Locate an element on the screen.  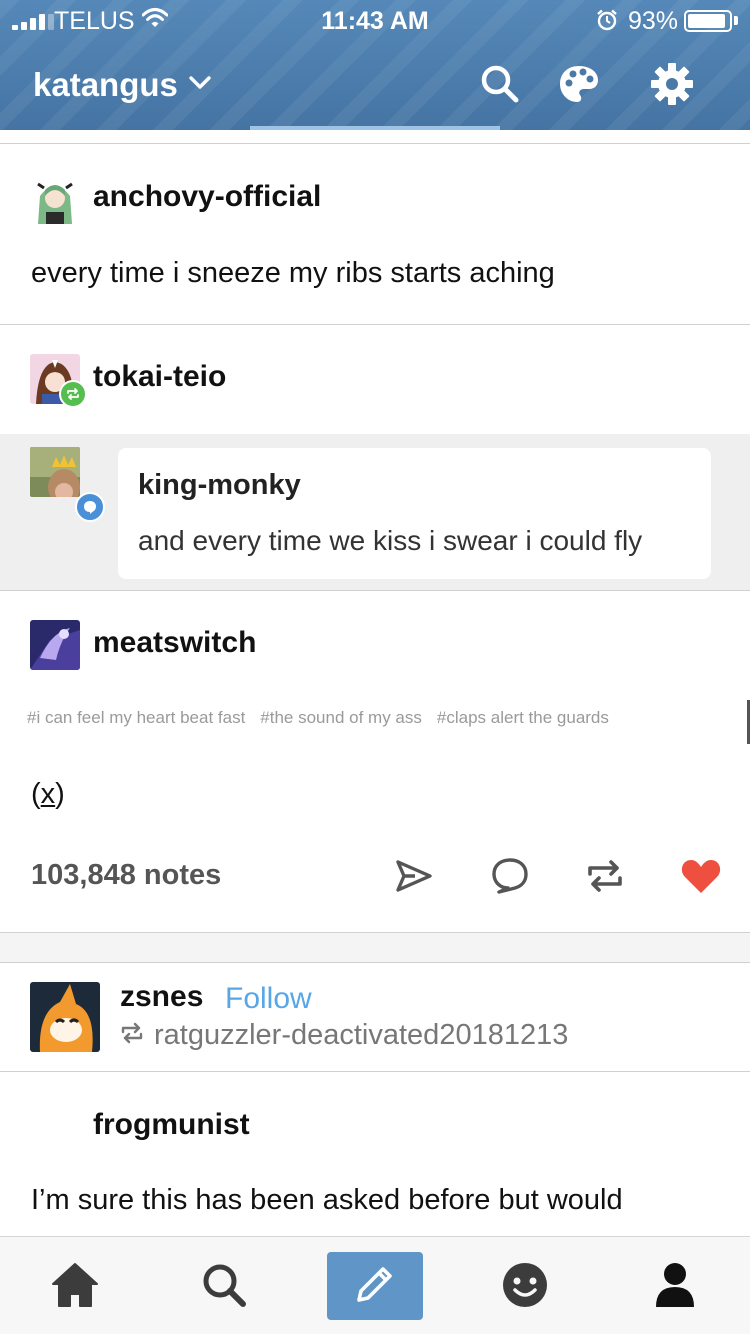
alarm-icon is located at coordinates (607, 22).